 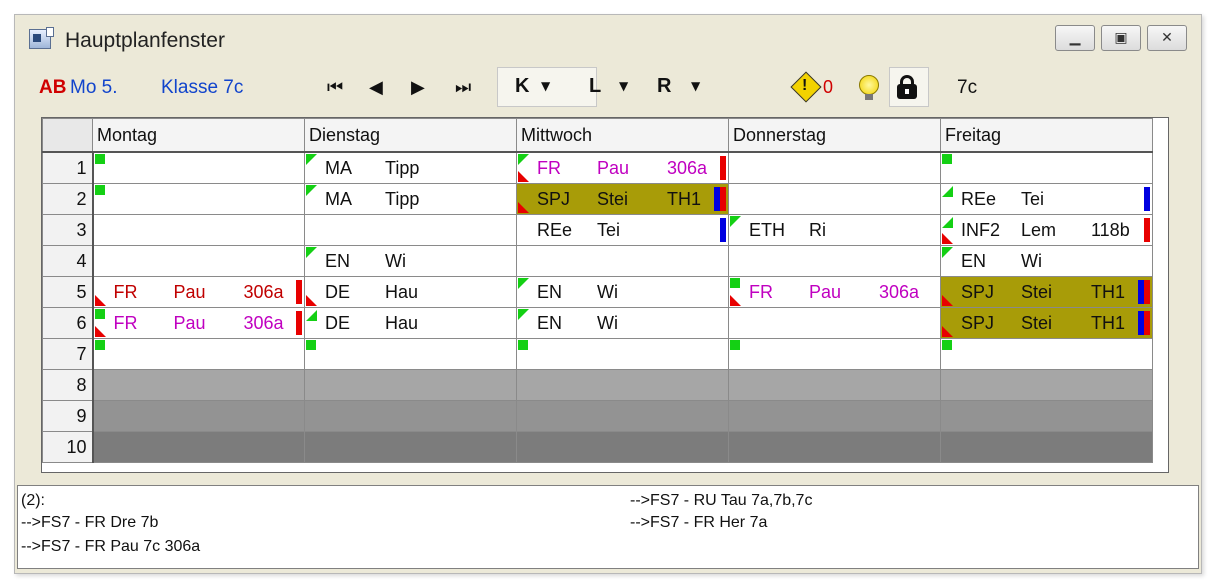 I want to click on day-header-thursday: Donnerstag, so click(x=834, y=135).